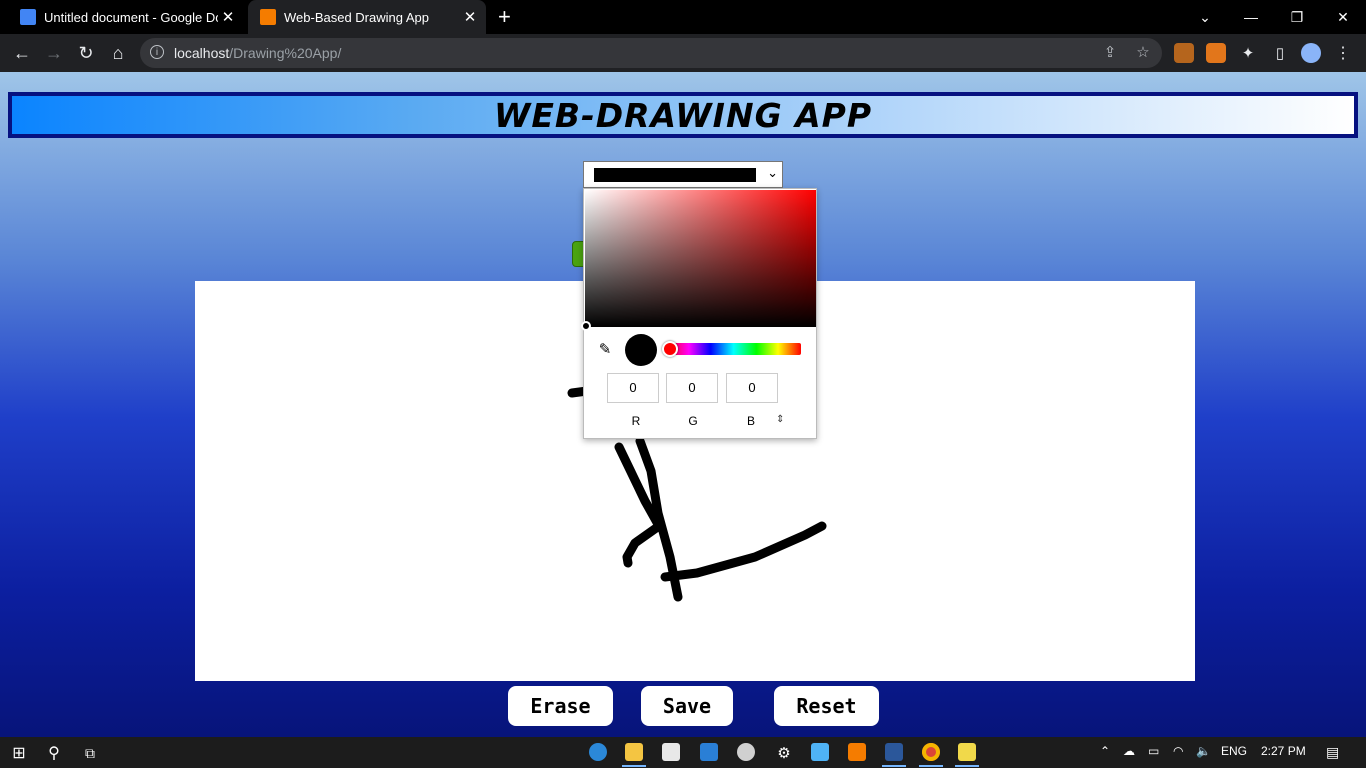 The height and width of the screenshot is (768, 1366). I want to click on clock-time: 2:27 PM, so click(1283, 751).